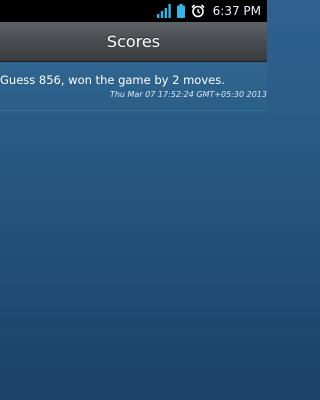 The height and width of the screenshot is (400, 320). I want to click on score-timestamp: Thu Mar 07 17:52:24 GMT+05:30 2013, so click(188, 94).